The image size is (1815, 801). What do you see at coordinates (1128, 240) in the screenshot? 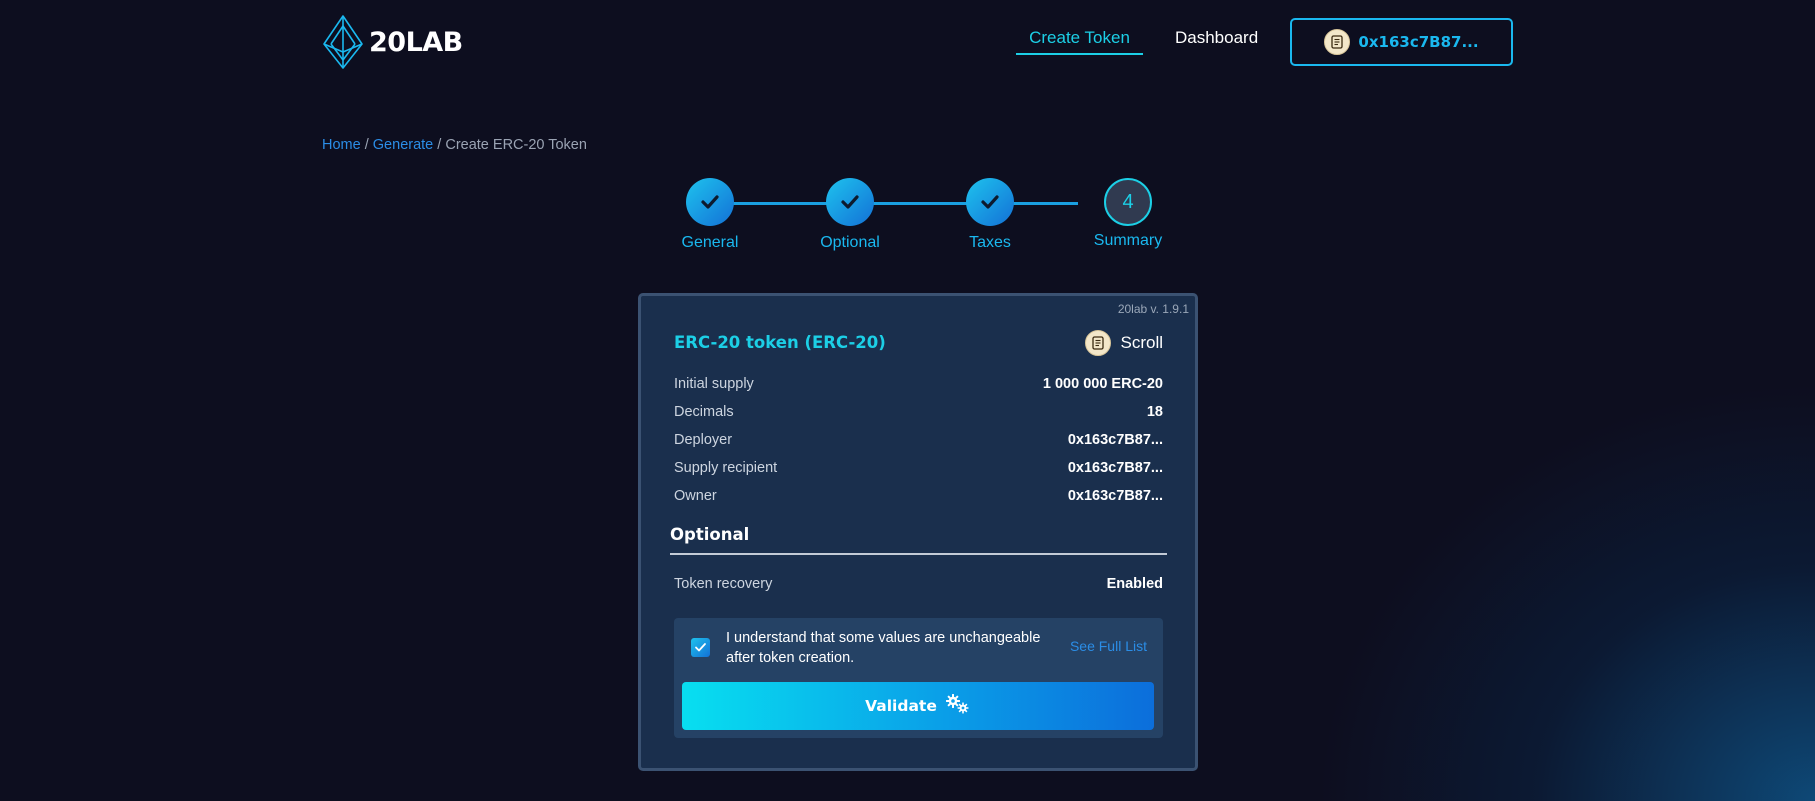
I see `step-label: Summary` at bounding box center [1128, 240].